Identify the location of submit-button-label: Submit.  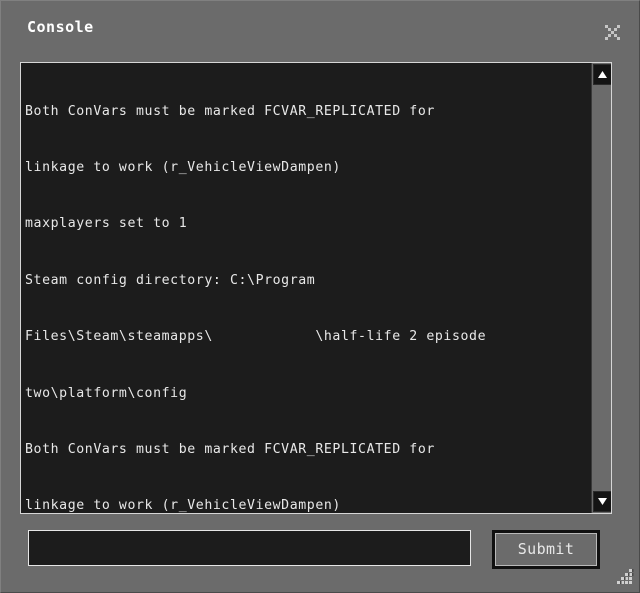
(546, 549).